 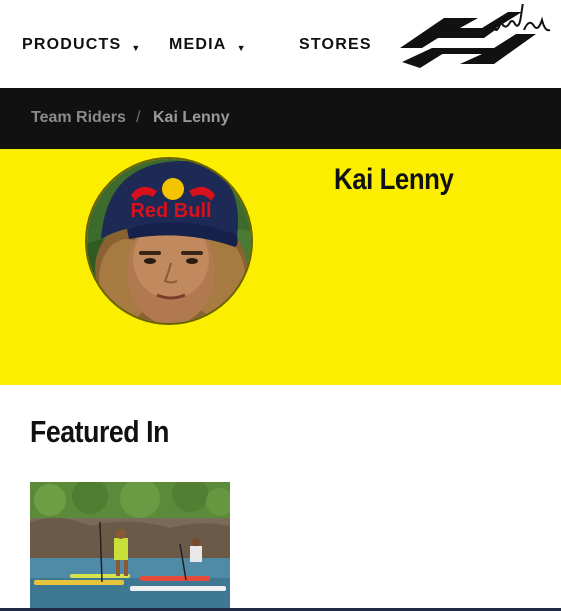 I want to click on featured-article-thumbnail, so click(x=130, y=545).